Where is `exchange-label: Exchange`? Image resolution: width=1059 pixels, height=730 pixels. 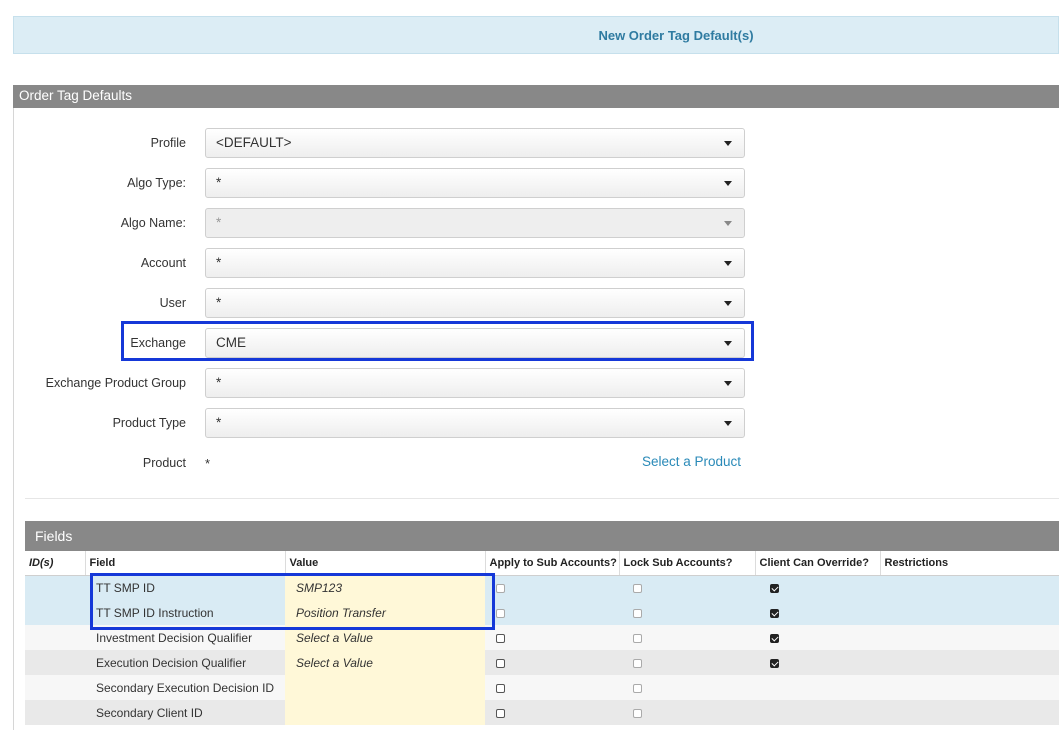 exchange-label: Exchange is located at coordinates (158, 343).